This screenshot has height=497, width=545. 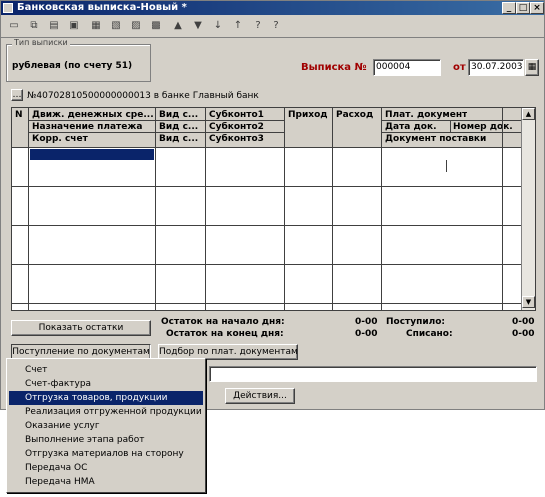 What do you see at coordinates (496, 67) in the screenshot?
I see `date-field: 30.07.2003` at bounding box center [496, 67].